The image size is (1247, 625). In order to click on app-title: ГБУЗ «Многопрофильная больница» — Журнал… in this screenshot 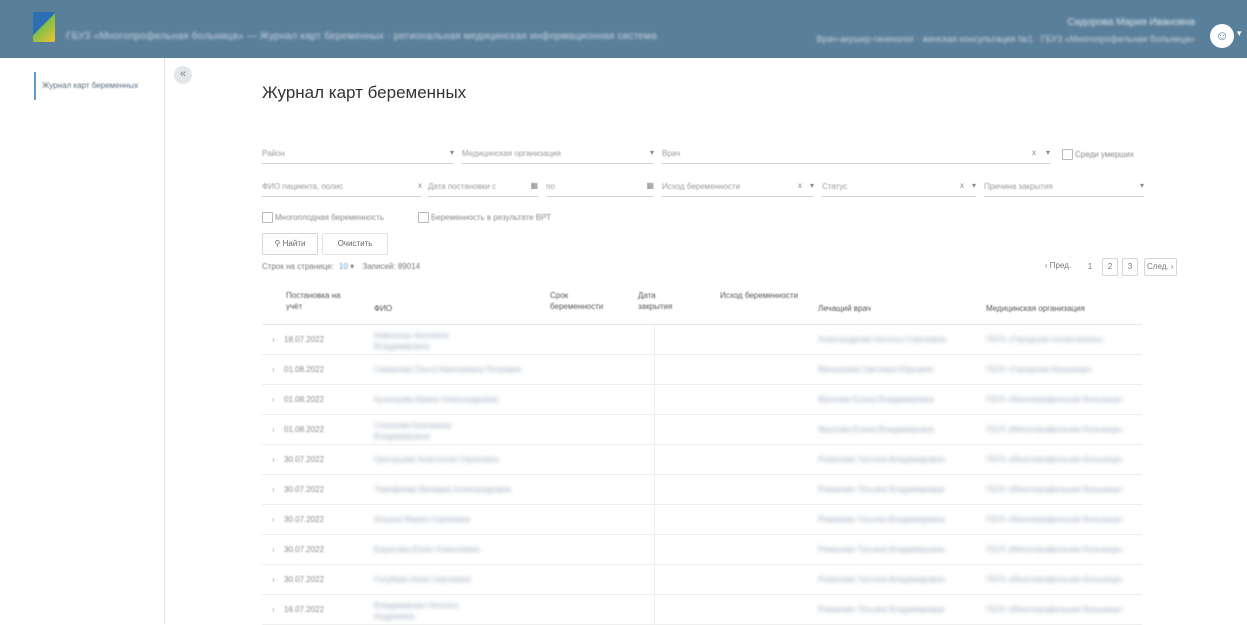, I will do `click(361, 36)`.